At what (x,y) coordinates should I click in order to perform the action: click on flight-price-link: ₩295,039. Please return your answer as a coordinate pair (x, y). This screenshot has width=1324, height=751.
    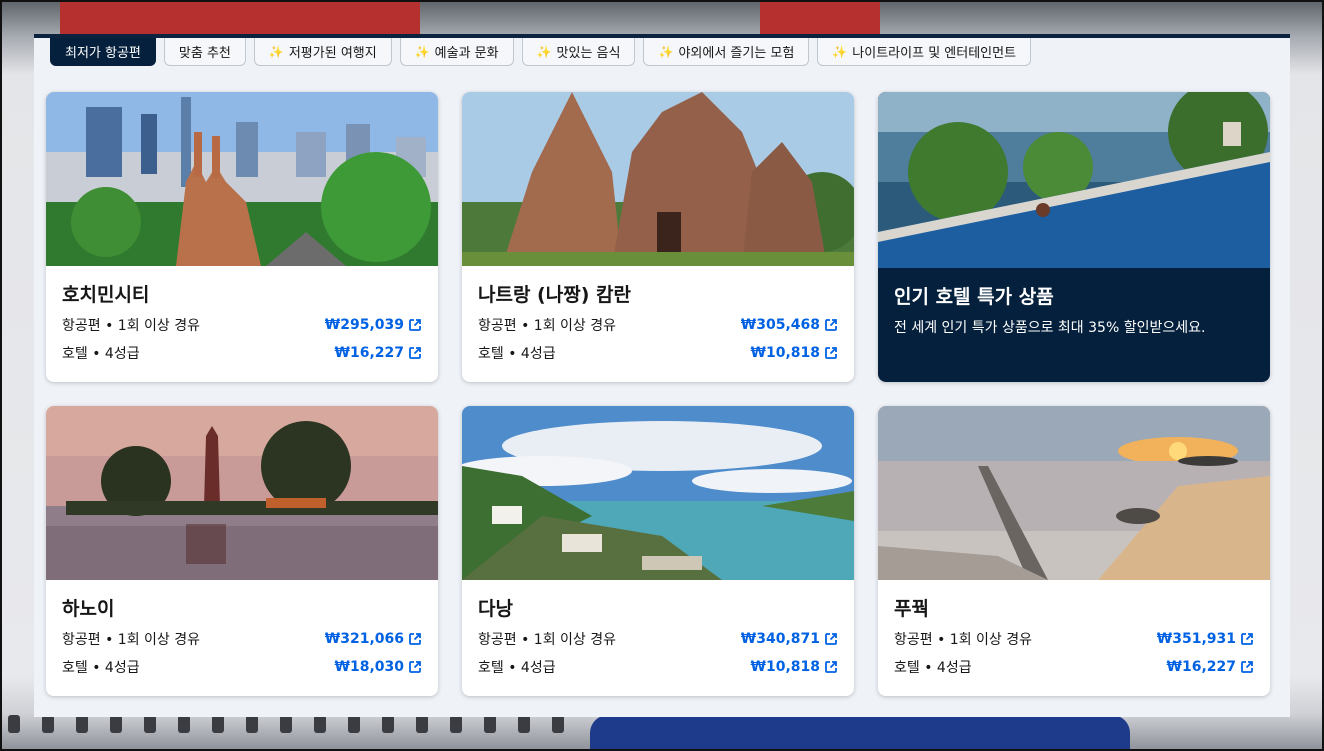
    Looking at the image, I should click on (373, 325).